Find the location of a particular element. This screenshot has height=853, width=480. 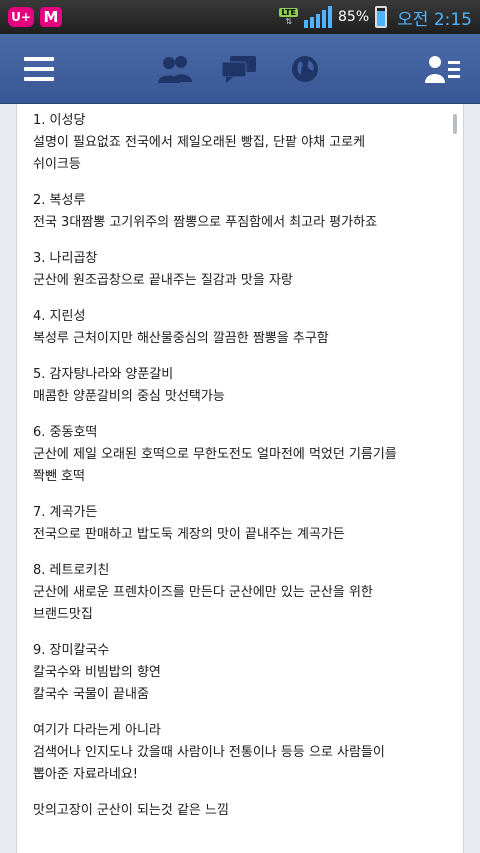

post-paragraph: 5. 감자탕나라와 양푼갈비매콤한 양푼갈비의 중심 맛선택가능 is located at coordinates (243, 386).